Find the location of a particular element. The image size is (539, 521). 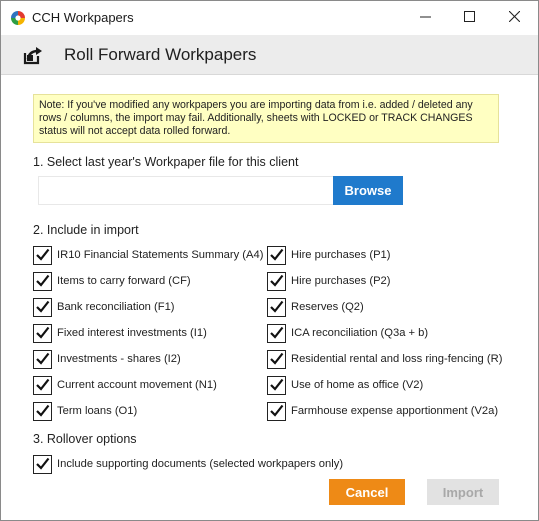

maximize-icon is located at coordinates (469, 18).